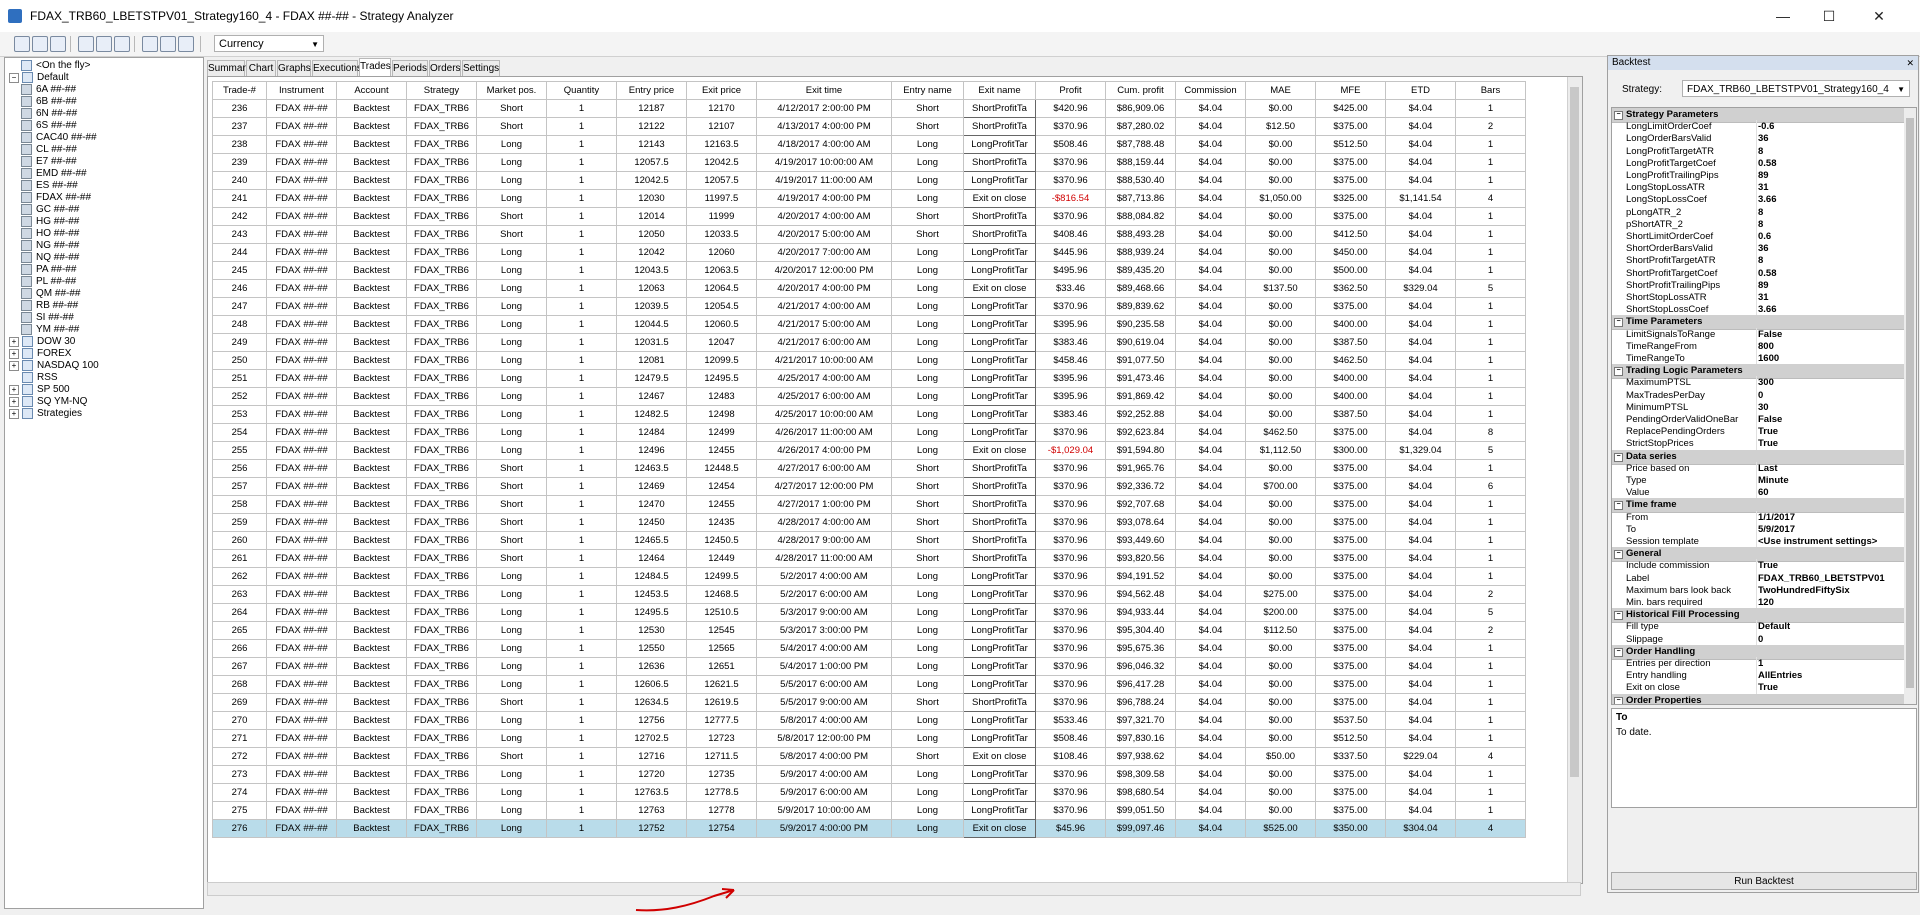 The width and height of the screenshot is (1920, 915). I want to click on walk-forward-icon, so click(122, 44).